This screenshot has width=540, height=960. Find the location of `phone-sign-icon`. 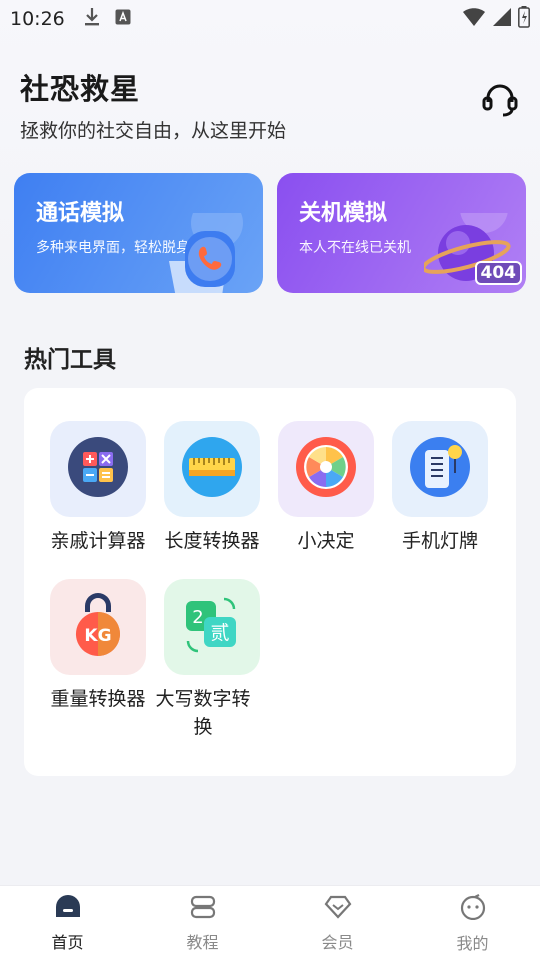

phone-sign-icon is located at coordinates (440, 469).